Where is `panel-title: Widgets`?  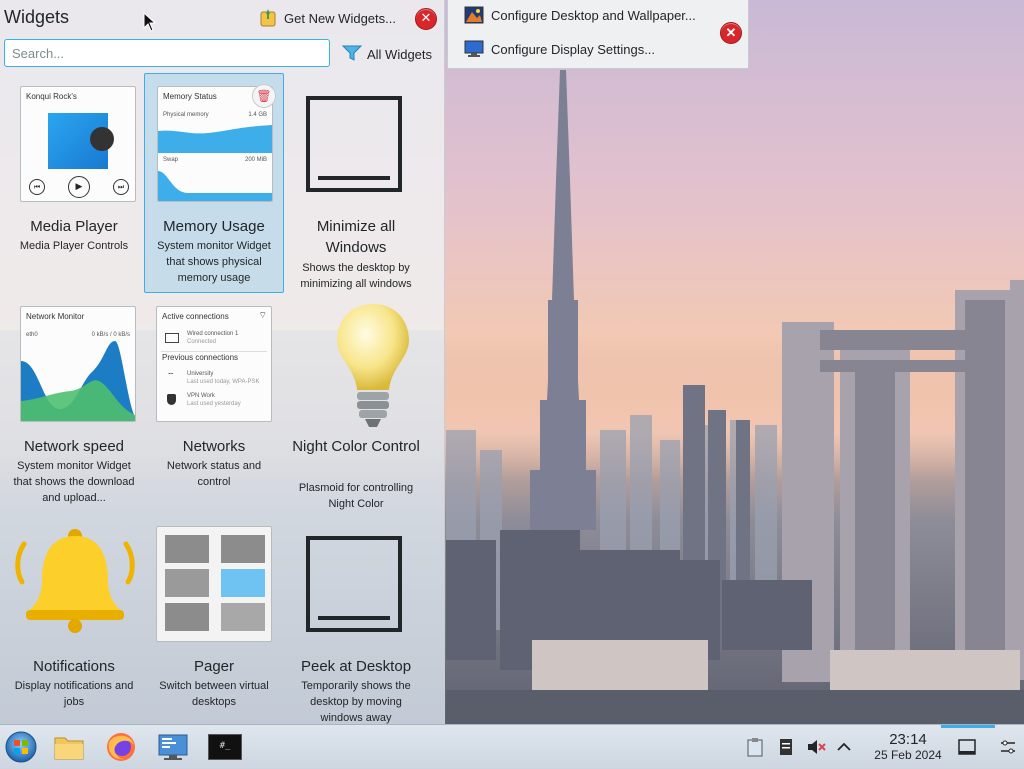
panel-title: Widgets is located at coordinates (37, 17).